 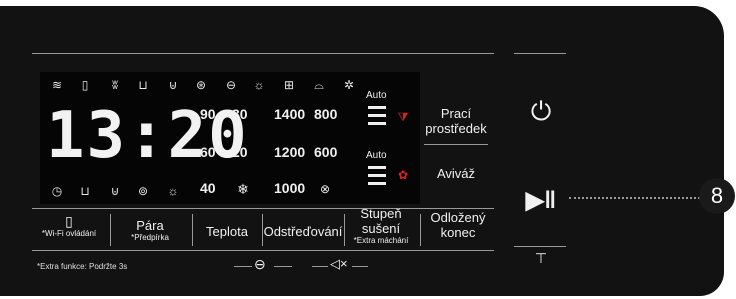 What do you see at coordinates (290, 152) in the screenshot?
I see `spin-value: 1200` at bounding box center [290, 152].